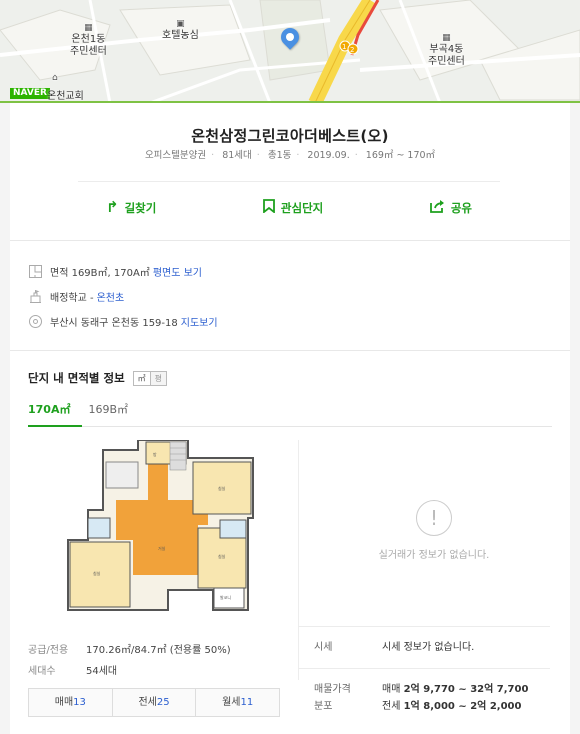 This screenshot has height=734, width=580. What do you see at coordinates (71, 702) in the screenshot?
I see `deal-tab-sale: 매매13` at bounding box center [71, 702].